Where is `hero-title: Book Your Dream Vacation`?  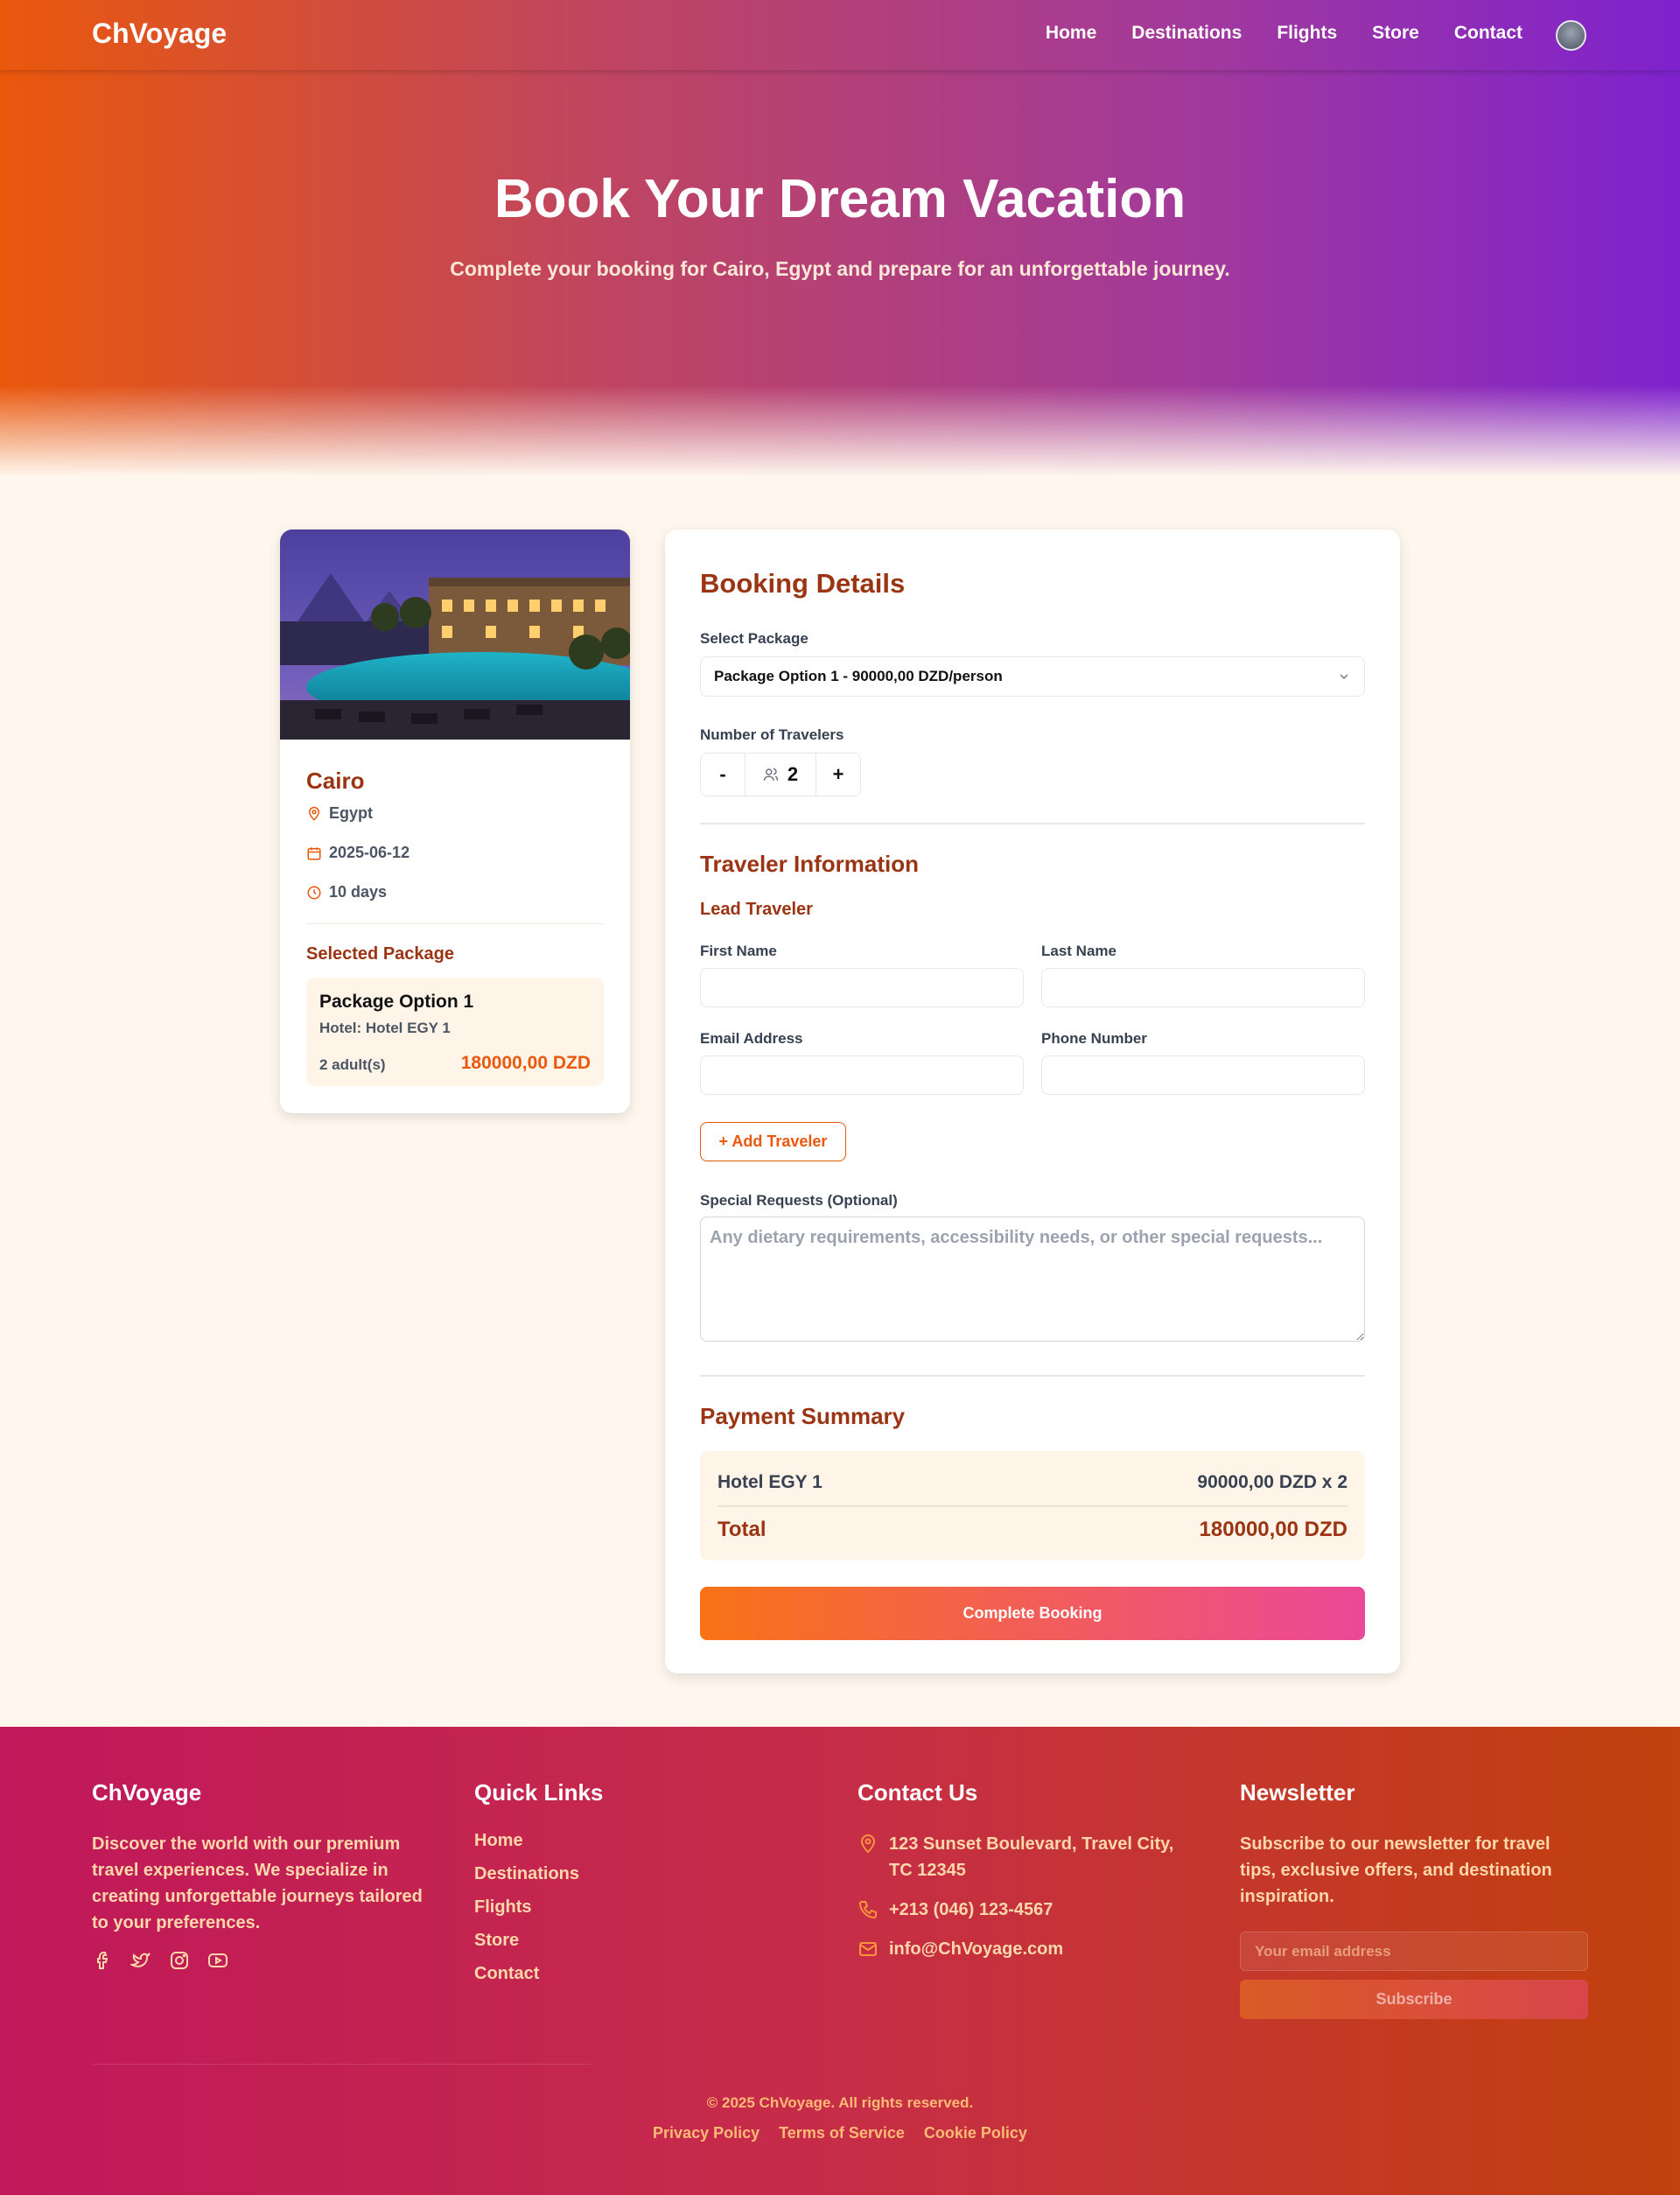 hero-title: Book Your Dream Vacation is located at coordinates (840, 199).